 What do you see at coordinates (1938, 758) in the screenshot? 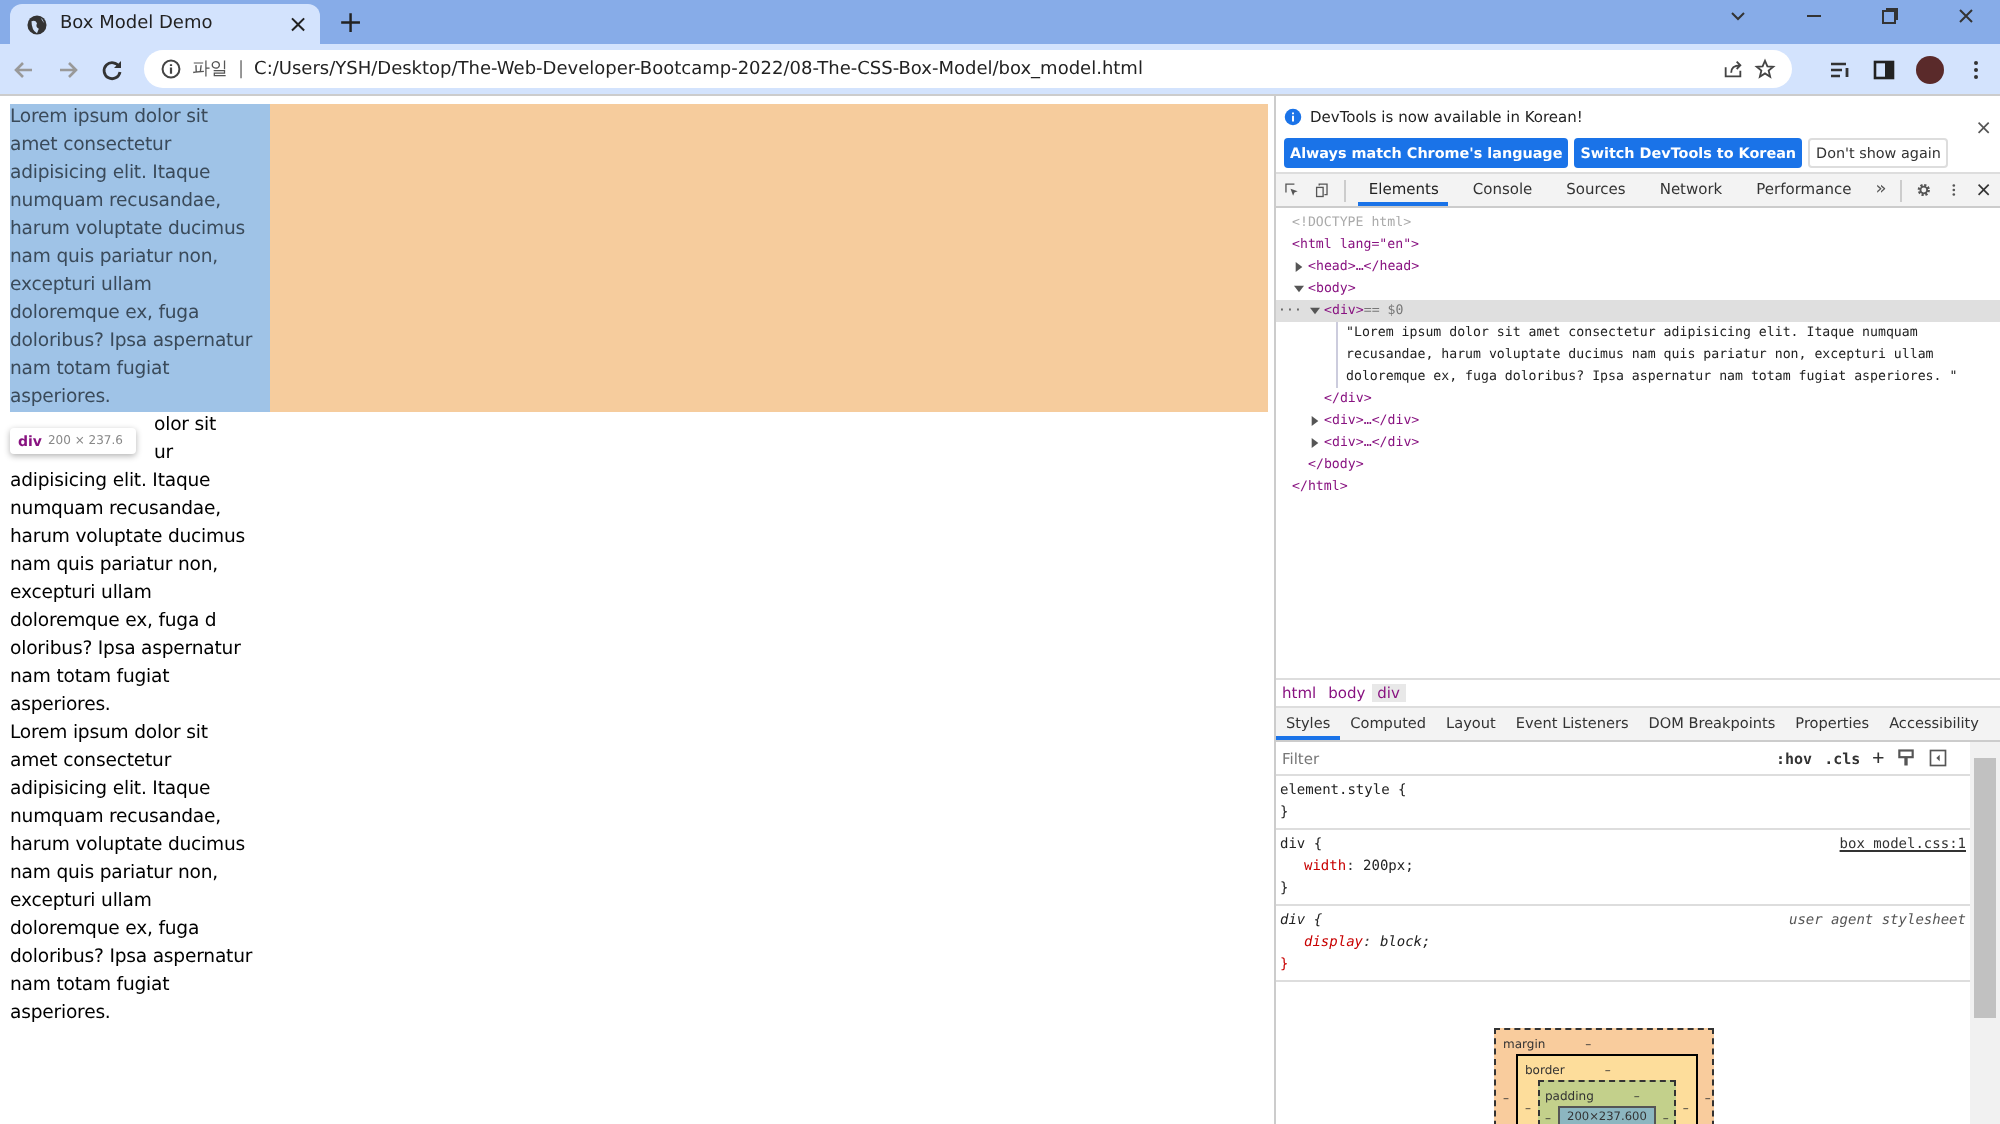
I see `sidebar-toggle-icon` at bounding box center [1938, 758].